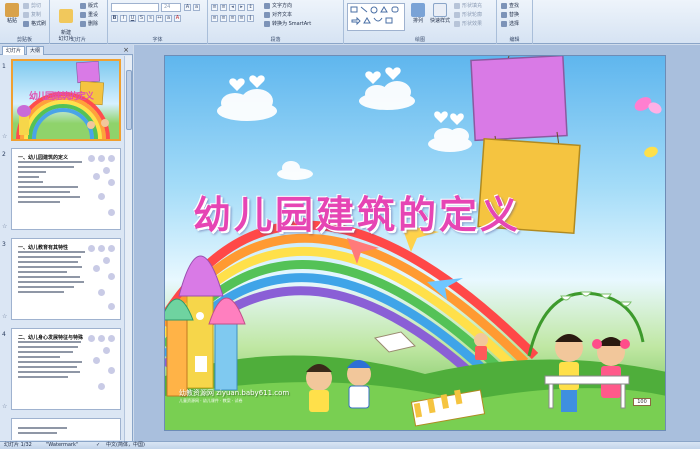  I want to click on align-row: ≡ ≡ ≡ ≡ ∥, so click(232, 19).